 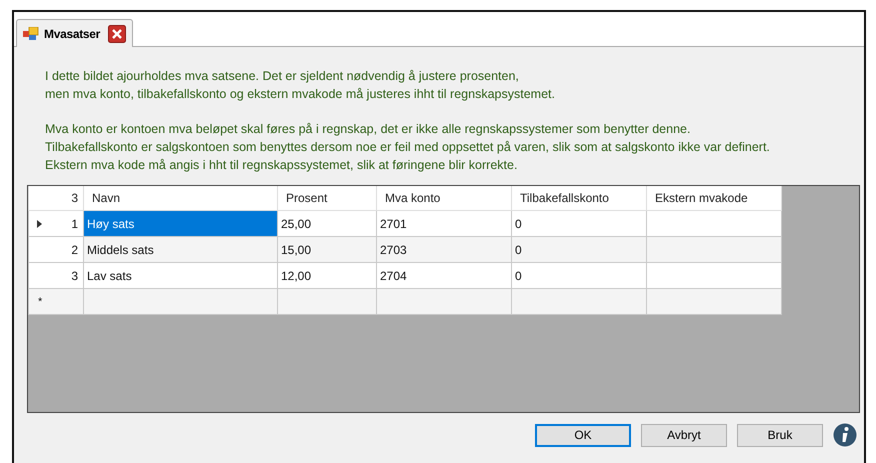 What do you see at coordinates (72, 33) in the screenshot?
I see `tab-title: Mvasatser` at bounding box center [72, 33].